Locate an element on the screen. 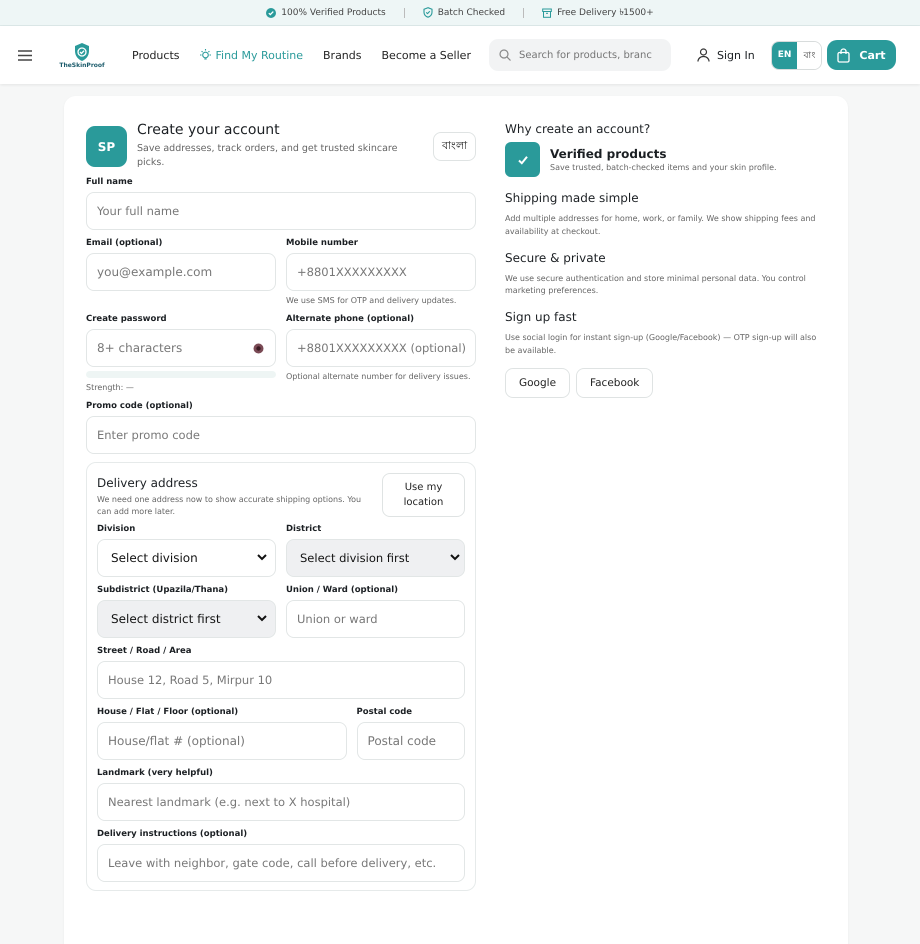 Image resolution: width=920 pixels, height=944 pixels. input-field: House/flat # (optional) is located at coordinates (222, 741).